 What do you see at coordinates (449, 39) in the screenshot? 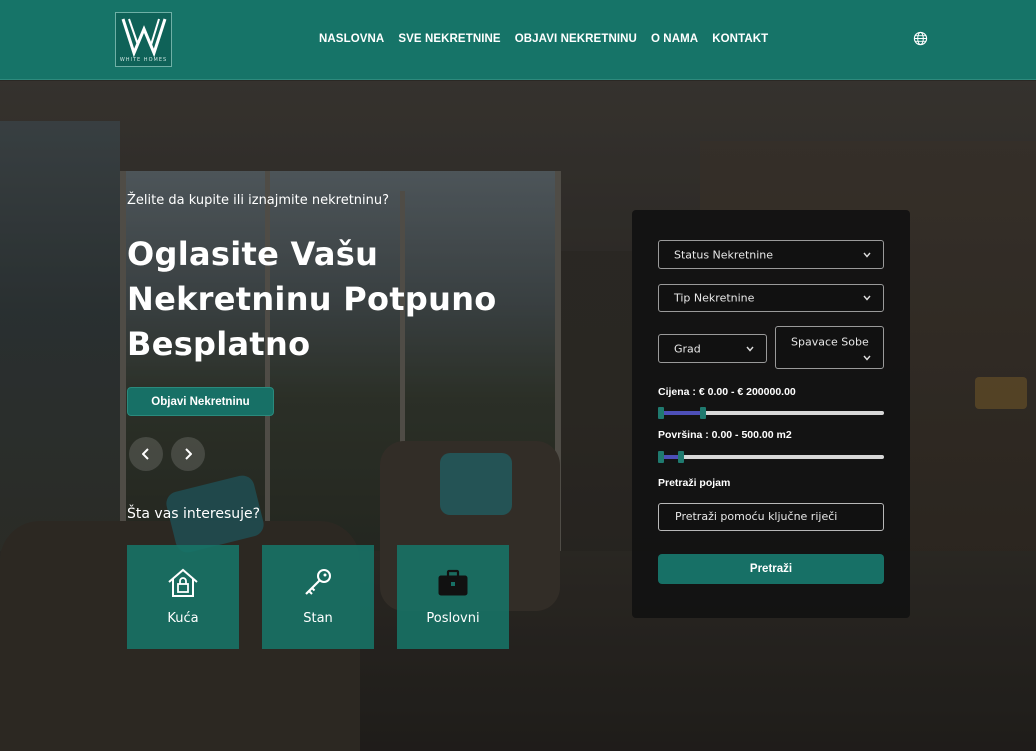
I see `nav-item-sve-nekretnine: SVE NEKRETNINE` at bounding box center [449, 39].